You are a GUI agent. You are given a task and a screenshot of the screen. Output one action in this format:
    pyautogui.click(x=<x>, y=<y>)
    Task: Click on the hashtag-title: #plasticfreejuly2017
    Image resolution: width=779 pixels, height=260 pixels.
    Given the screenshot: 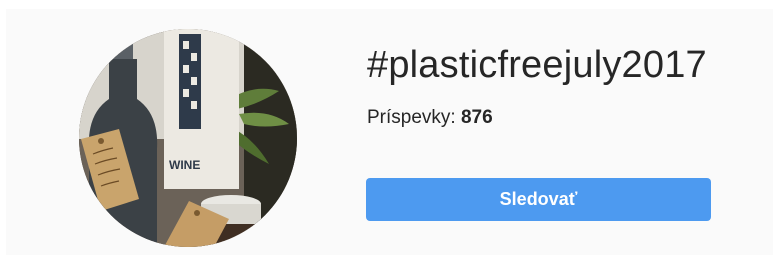 What is the action you would take?
    pyautogui.click(x=537, y=65)
    